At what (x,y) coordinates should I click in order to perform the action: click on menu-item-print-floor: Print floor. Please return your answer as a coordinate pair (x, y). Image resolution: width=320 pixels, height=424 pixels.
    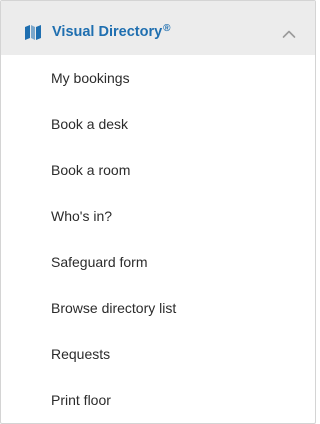
    Looking at the image, I should click on (158, 400).